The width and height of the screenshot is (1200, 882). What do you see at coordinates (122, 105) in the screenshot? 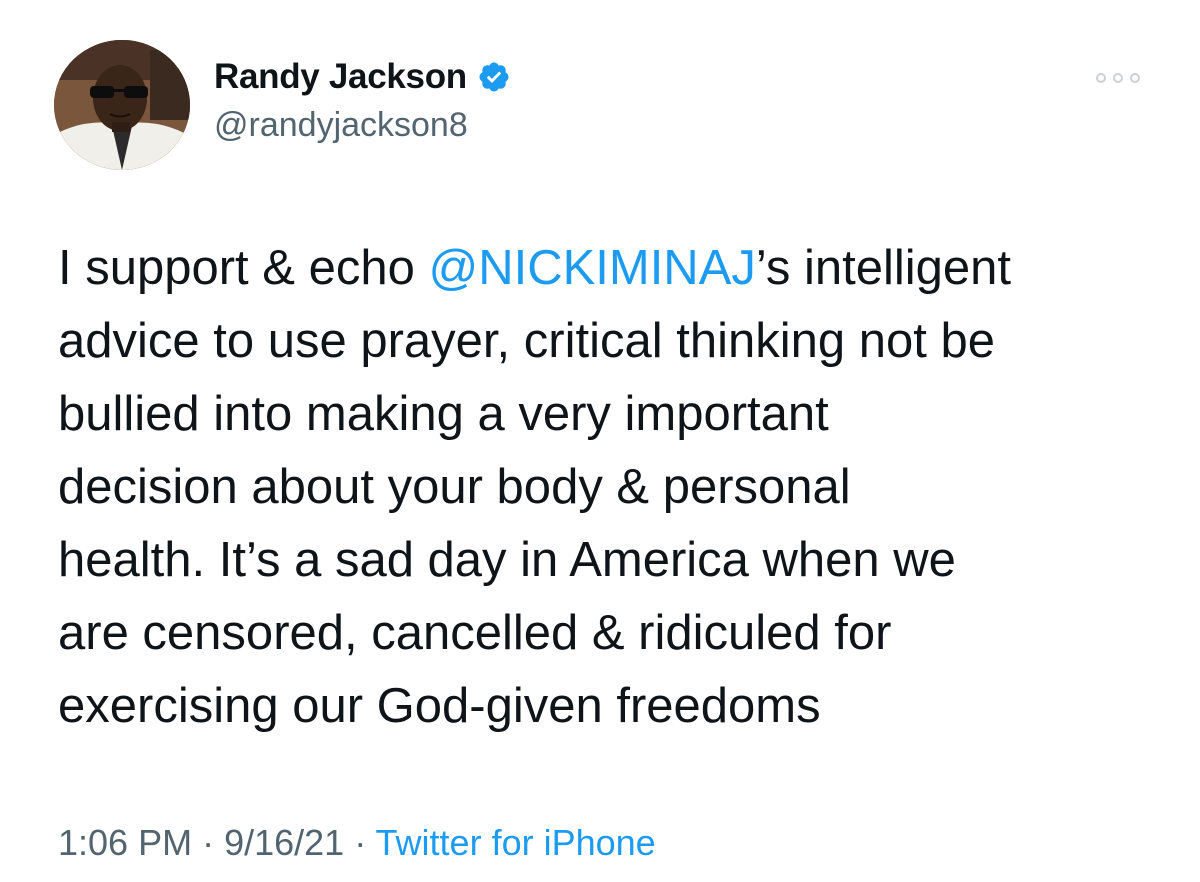
I see `avatar` at bounding box center [122, 105].